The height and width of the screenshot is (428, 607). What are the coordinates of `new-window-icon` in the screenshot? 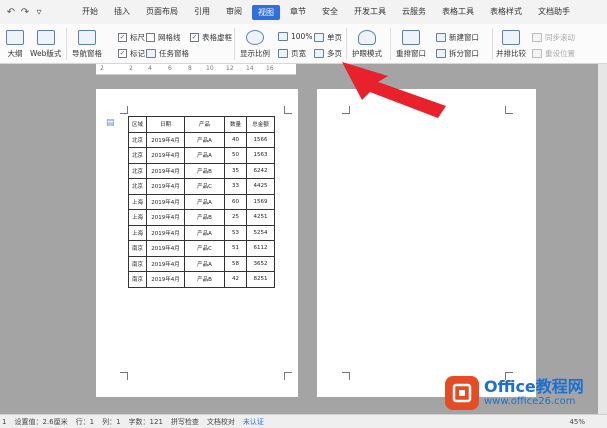 It's located at (441, 37).